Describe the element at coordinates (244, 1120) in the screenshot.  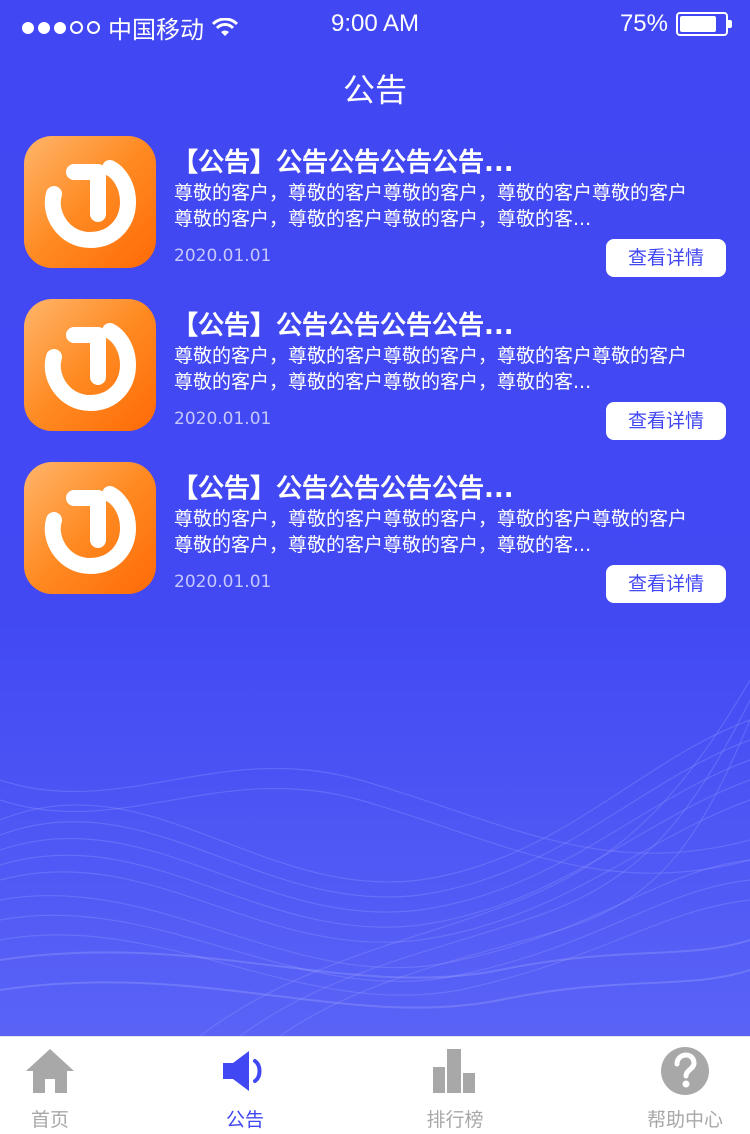
I see `tab-notice-label: 公告` at that location.